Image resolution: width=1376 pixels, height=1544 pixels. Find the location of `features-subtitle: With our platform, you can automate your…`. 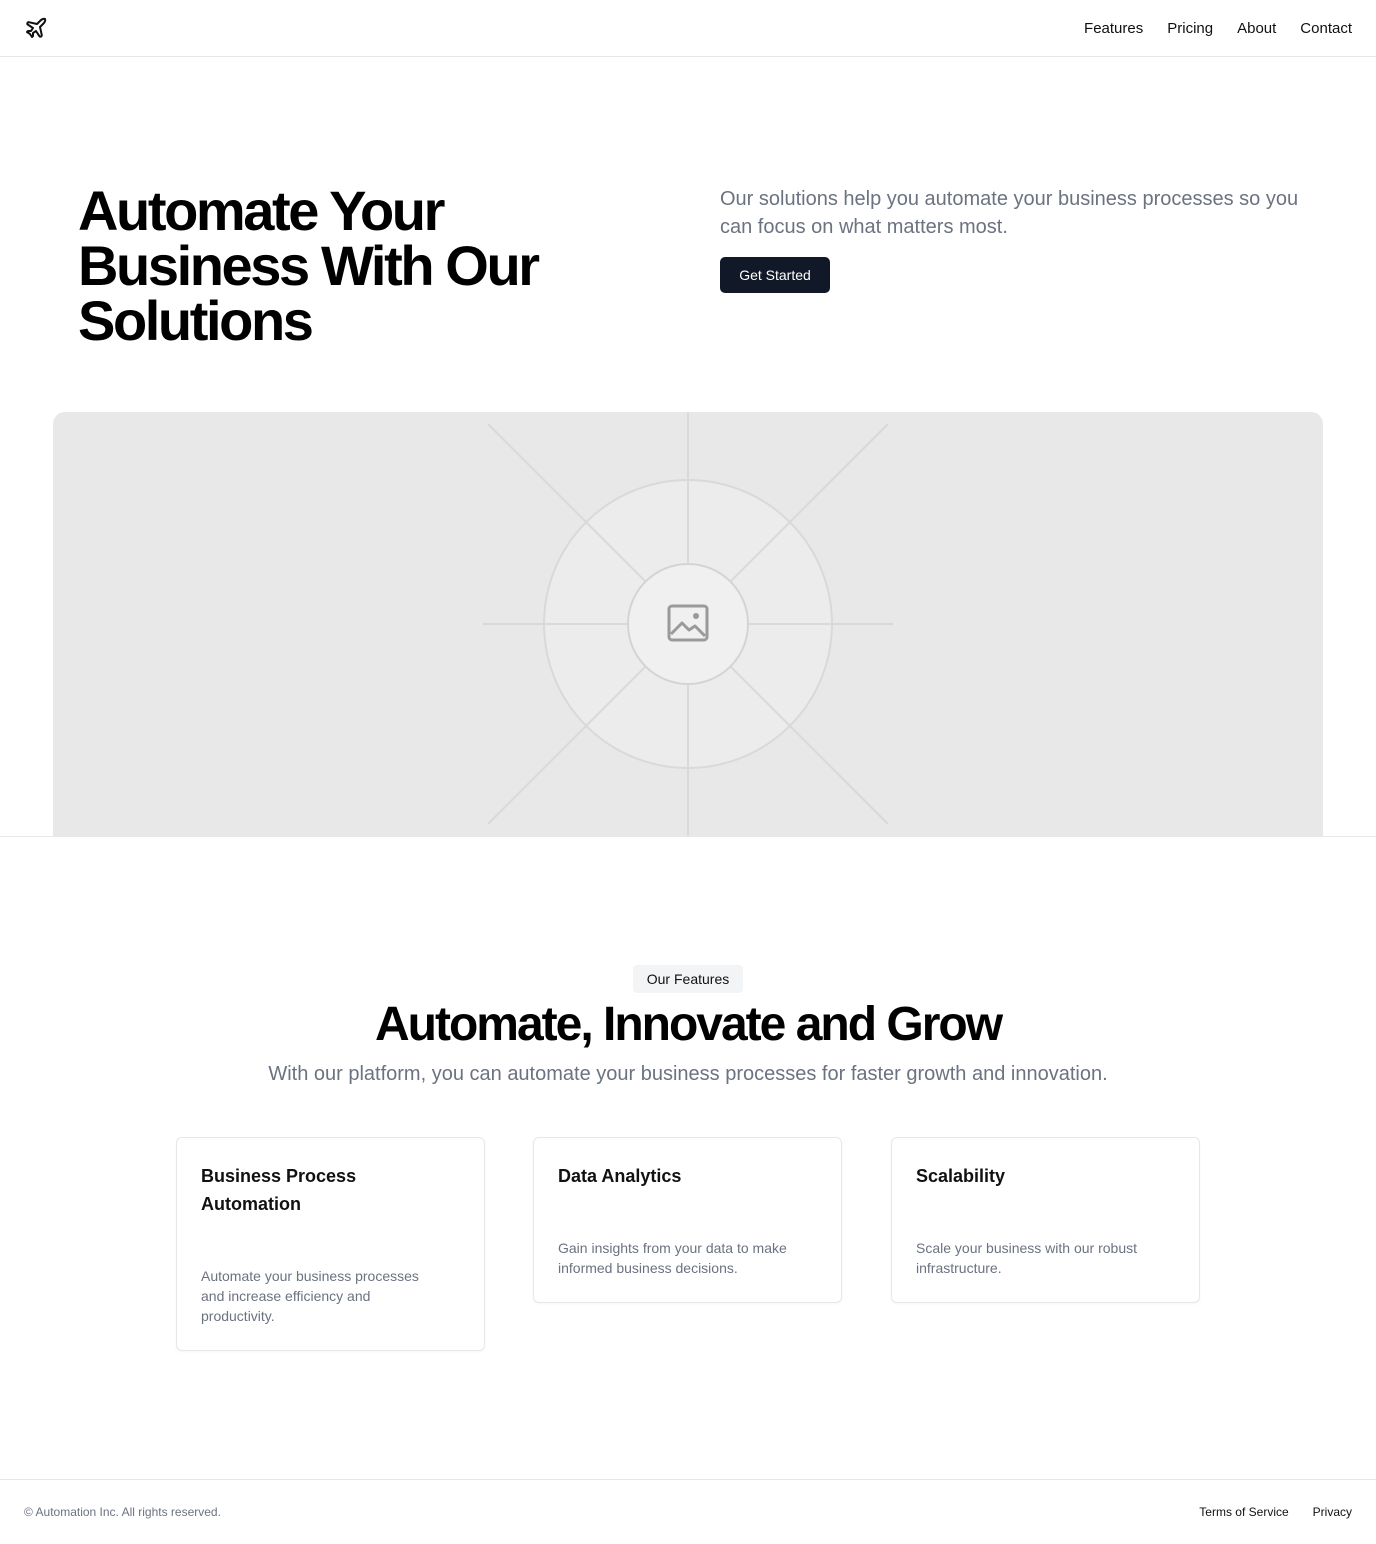

features-subtitle: With our platform, you can automate your… is located at coordinates (688, 1074).